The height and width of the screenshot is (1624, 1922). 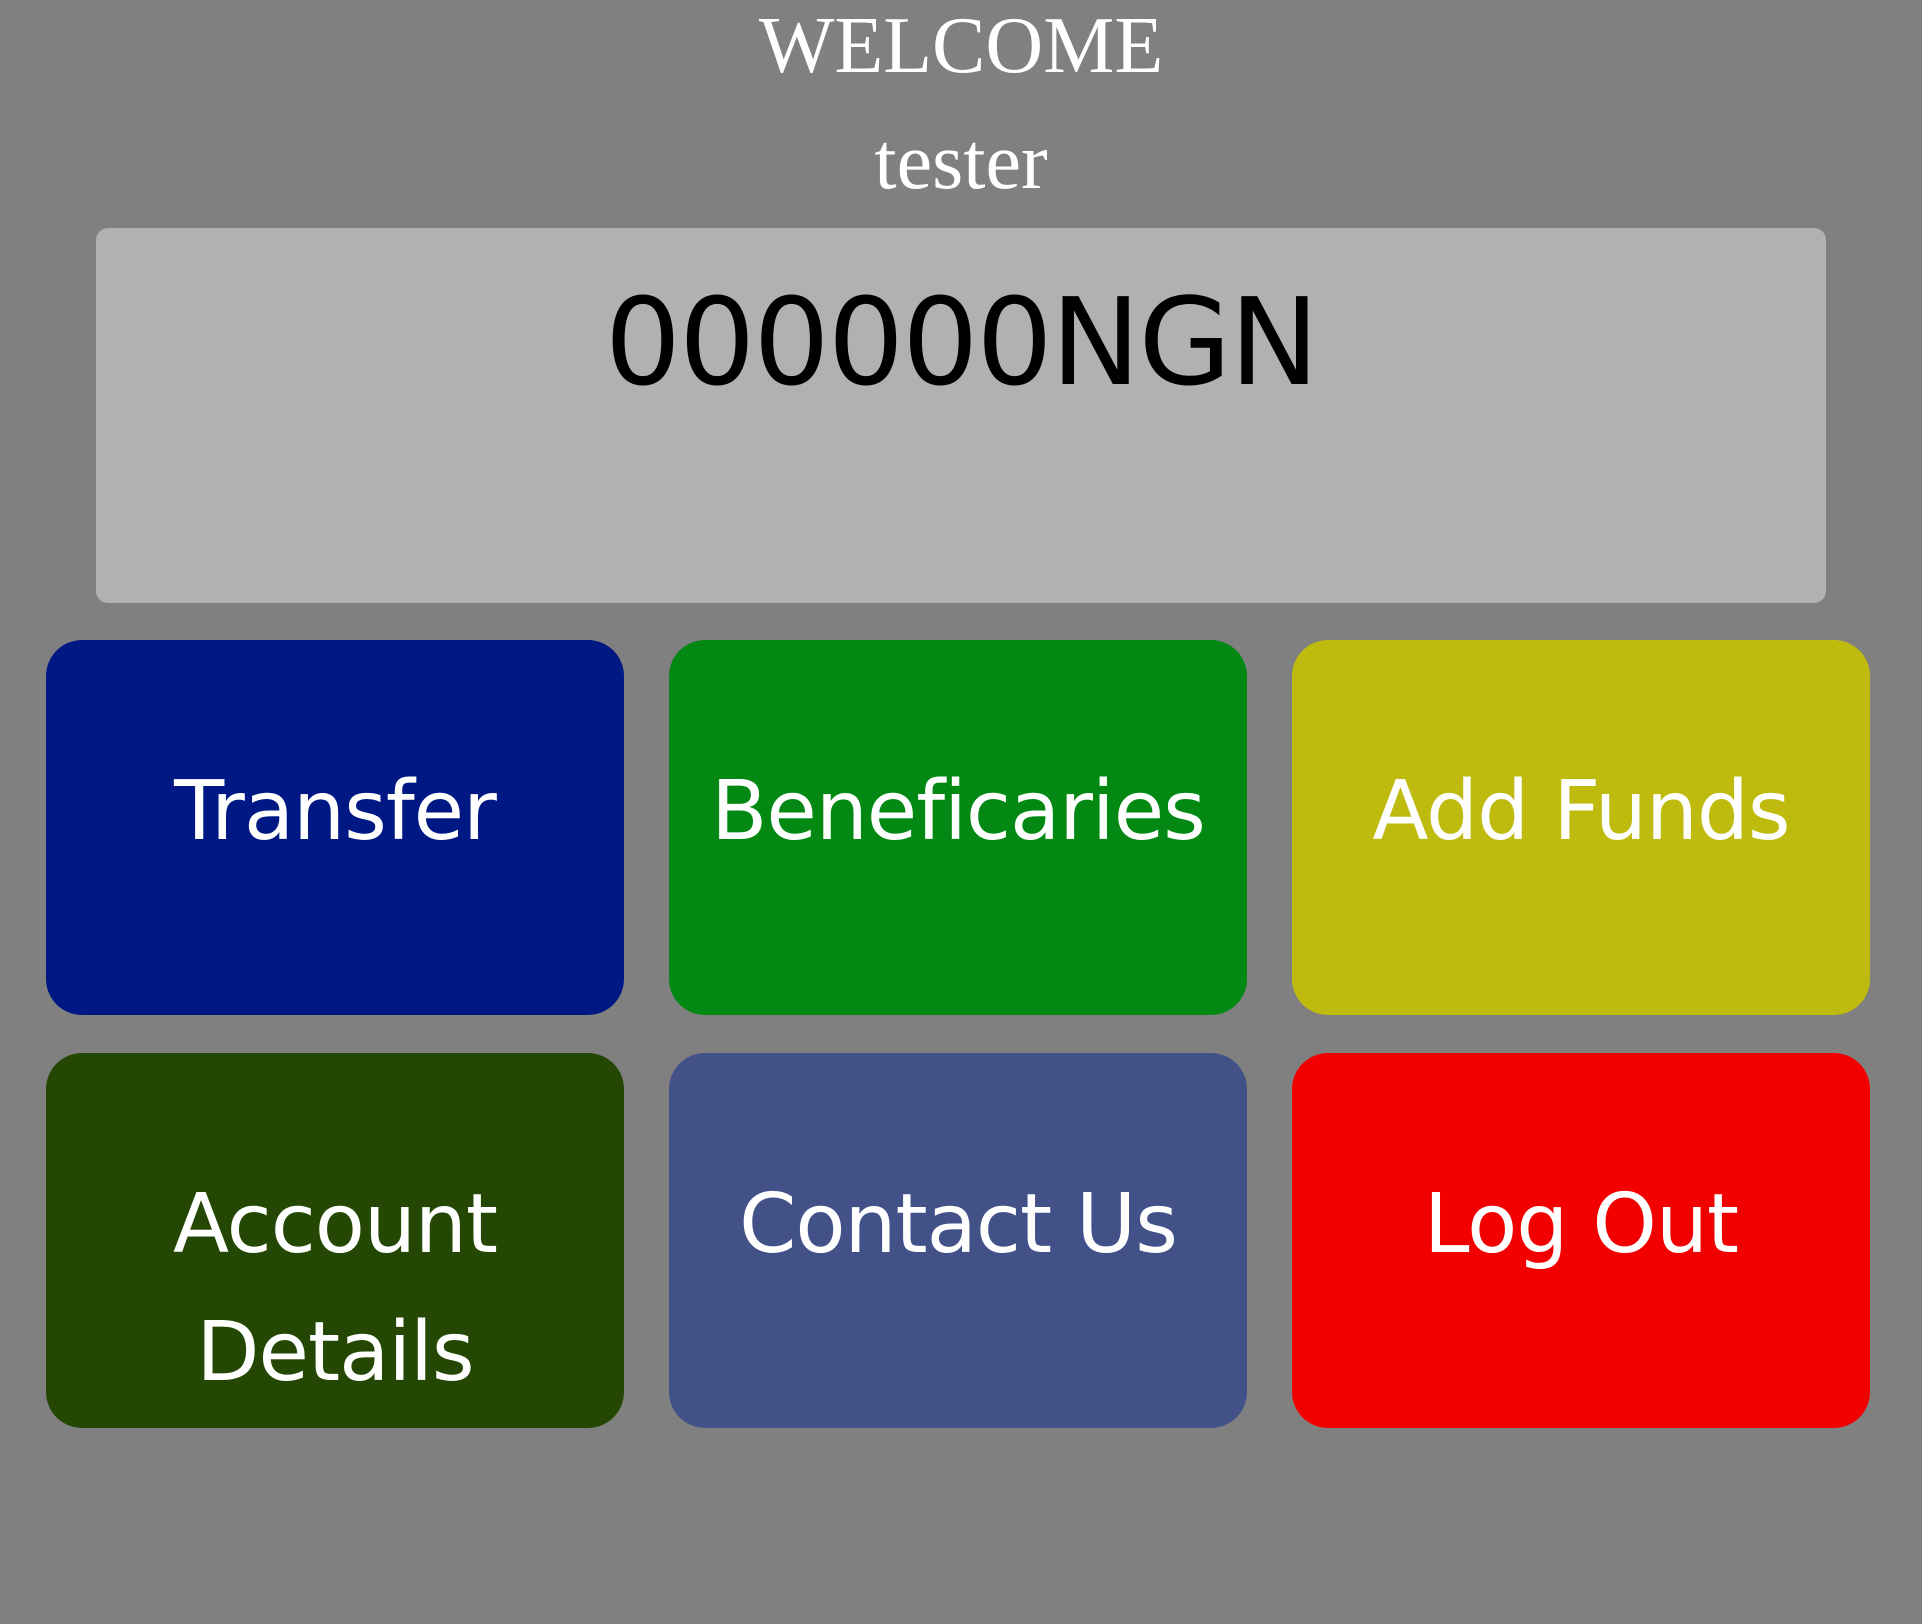 I want to click on transfer-button-label: Transfer, so click(x=335, y=811).